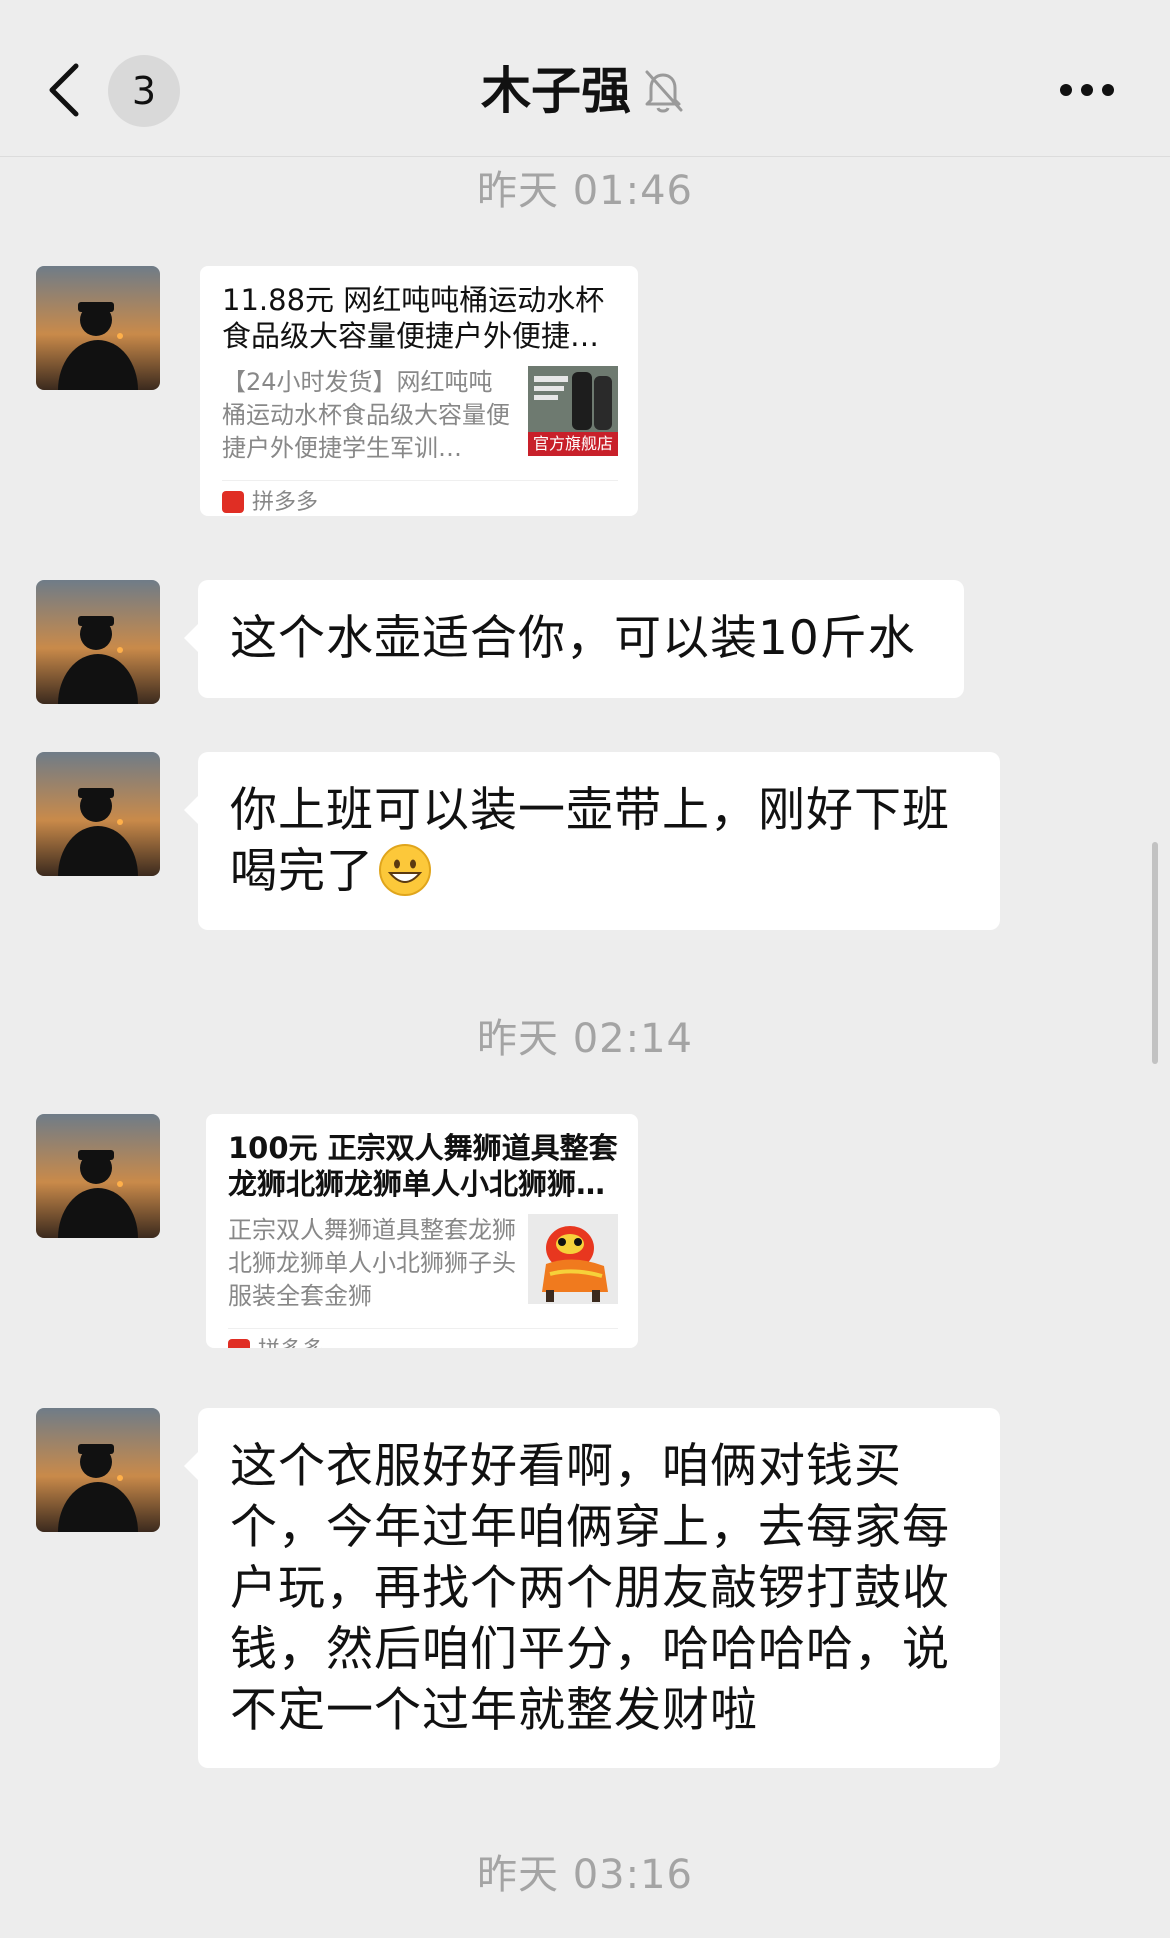 This screenshot has width=1170, height=1938. What do you see at coordinates (572, 443) in the screenshot?
I see `thumbnail-badge: 官方旗舰店` at bounding box center [572, 443].